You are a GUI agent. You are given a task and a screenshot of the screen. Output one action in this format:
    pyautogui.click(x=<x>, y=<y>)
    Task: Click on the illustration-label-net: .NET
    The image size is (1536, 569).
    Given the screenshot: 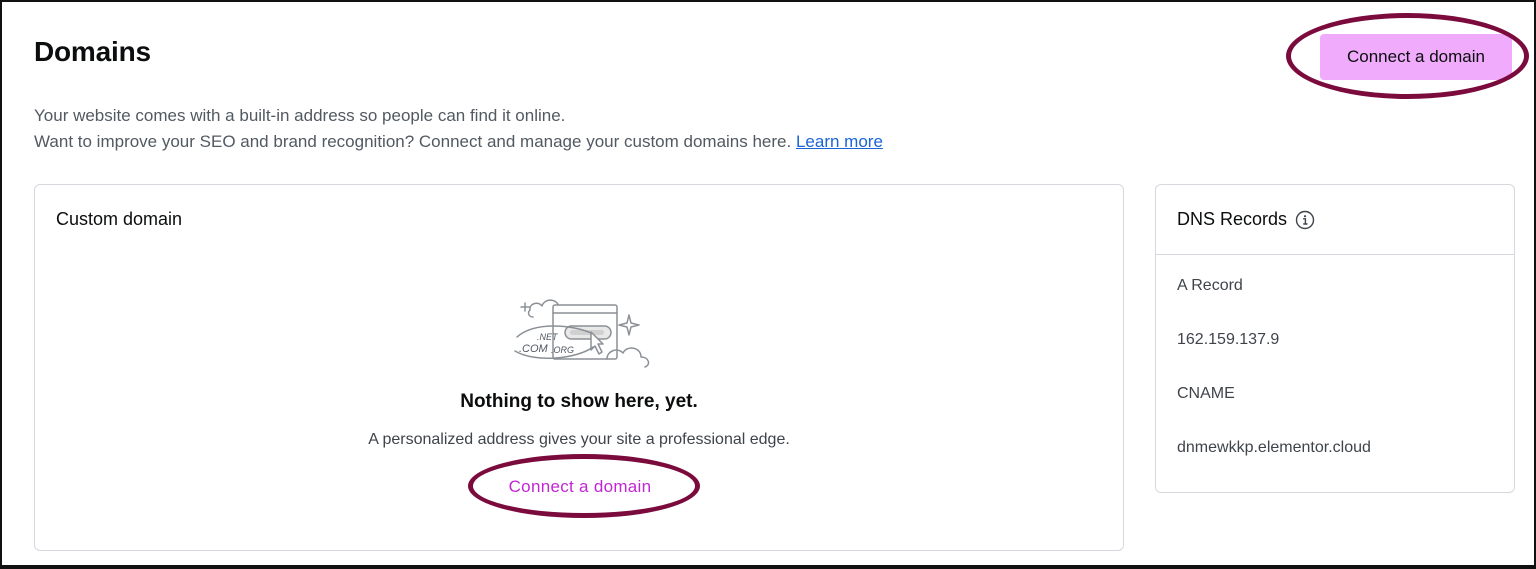 What is the action you would take?
    pyautogui.click(x=548, y=337)
    